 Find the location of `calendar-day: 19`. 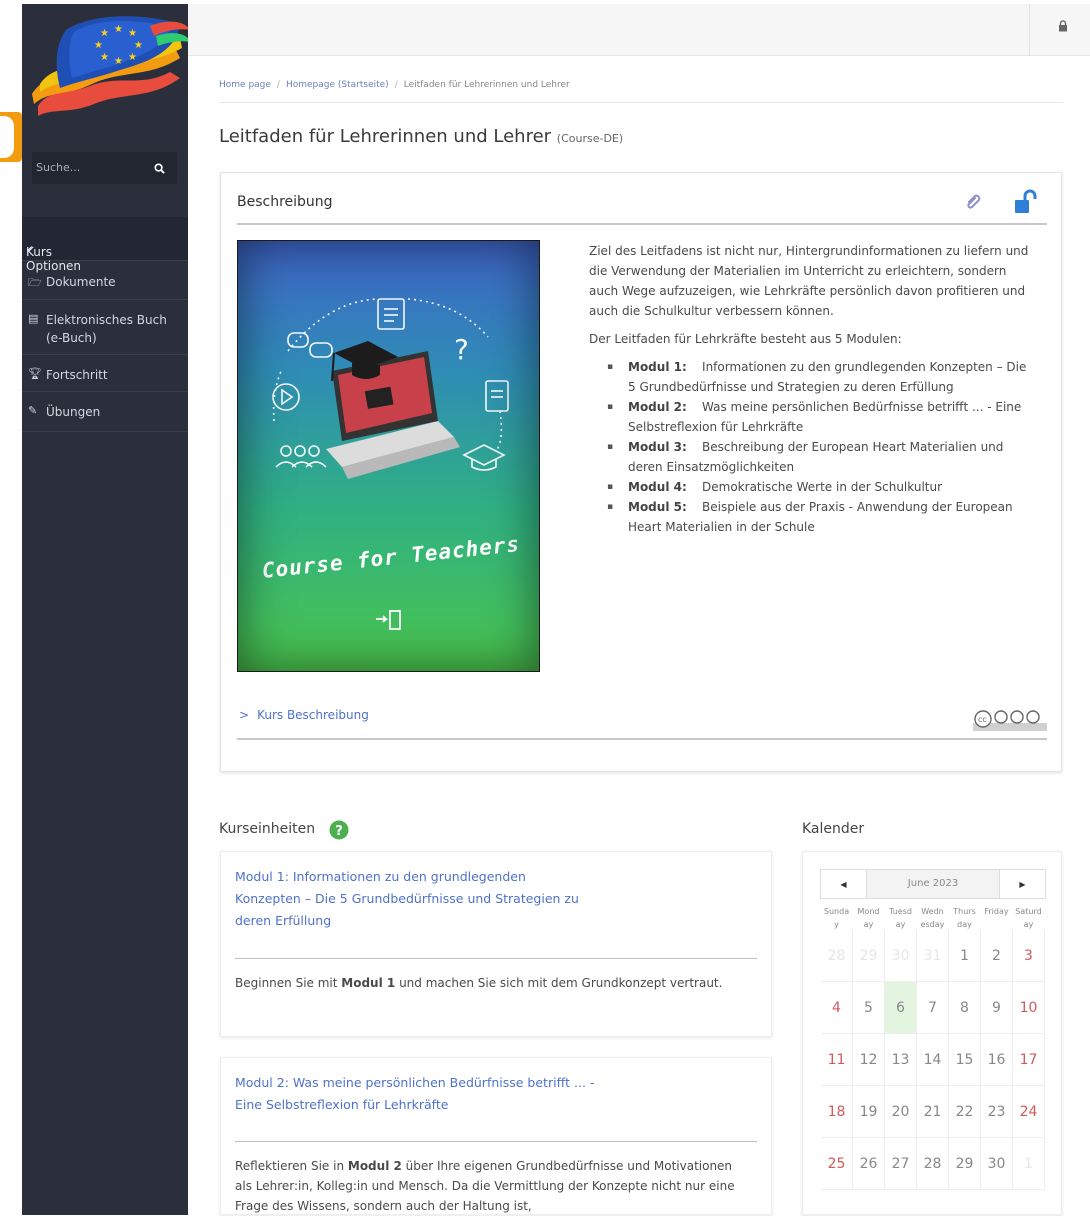

calendar-day: 19 is located at coordinates (869, 1112).